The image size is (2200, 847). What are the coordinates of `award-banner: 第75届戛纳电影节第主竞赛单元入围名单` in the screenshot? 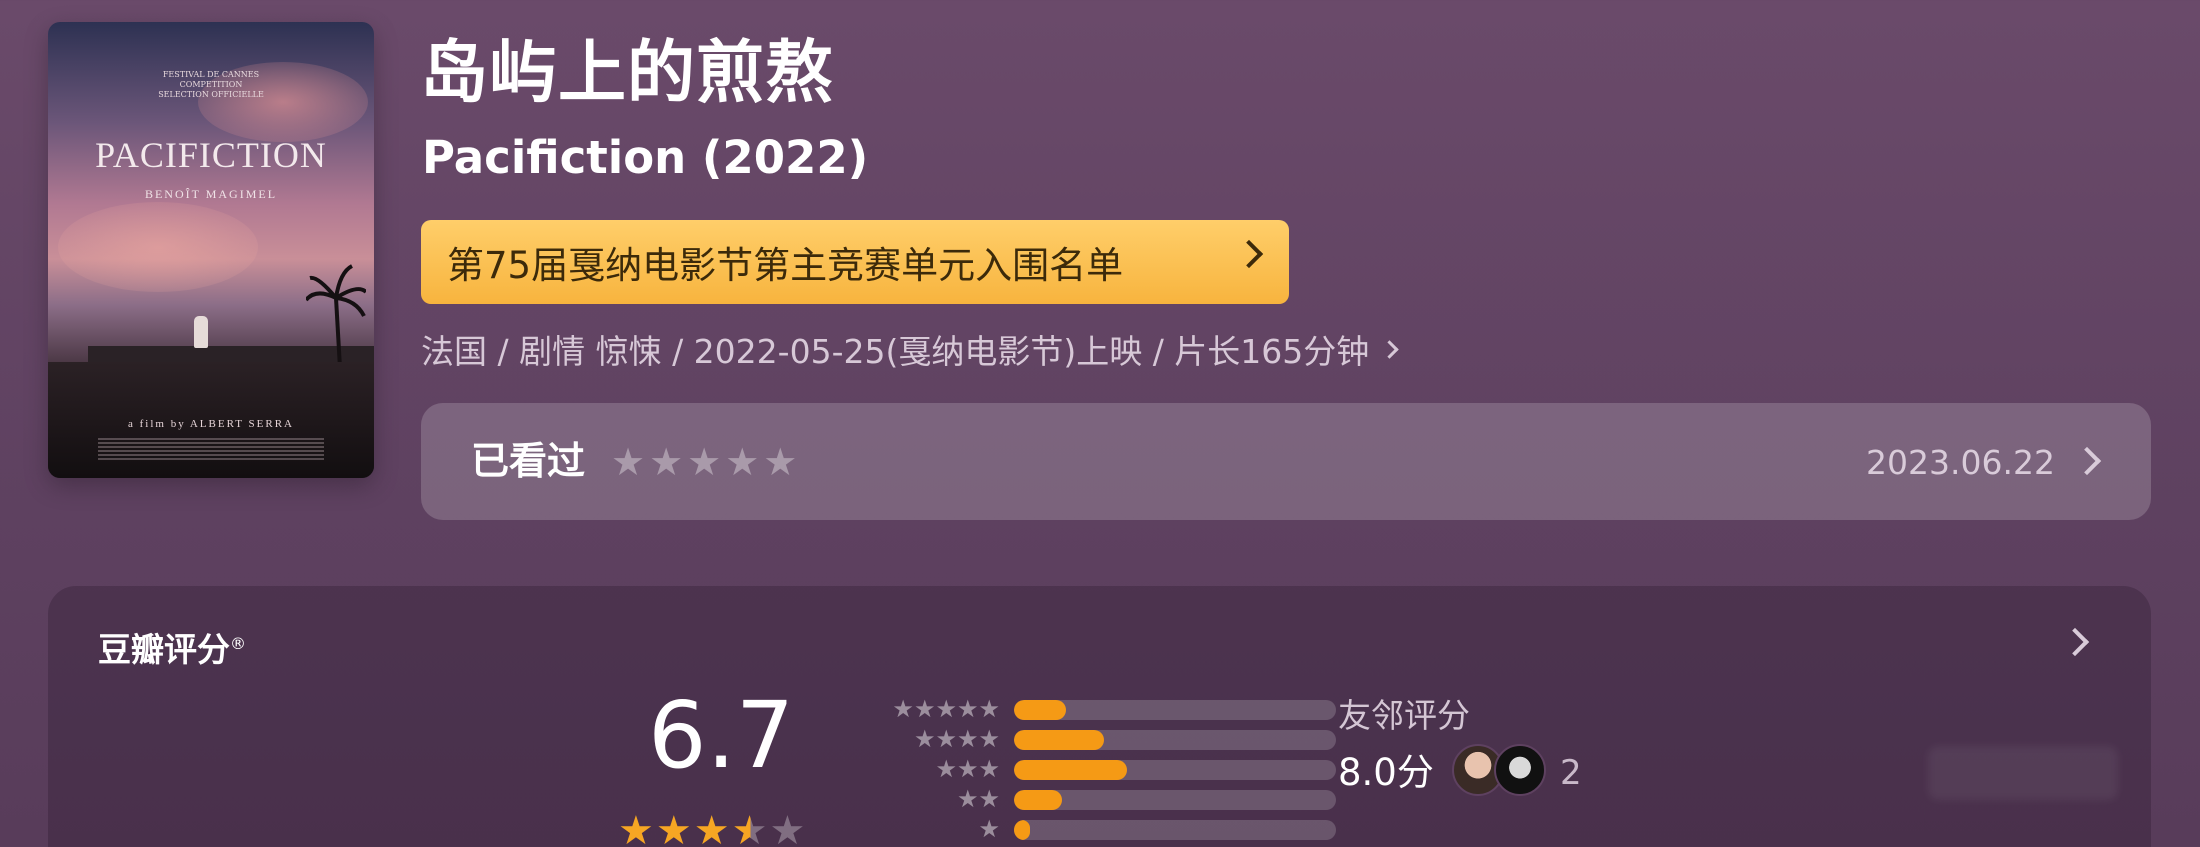 It's located at (855, 262).